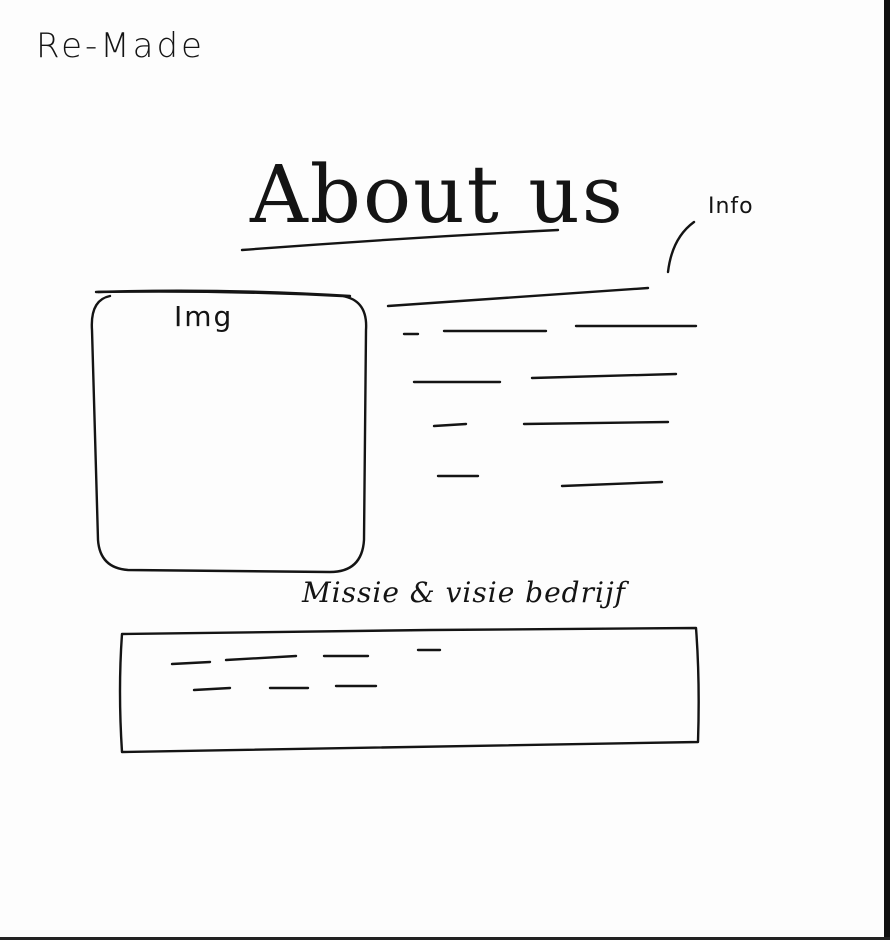 This screenshot has width=890, height=940. Describe the element at coordinates (681, 247) in the screenshot. I see `info-pointer-line` at that location.